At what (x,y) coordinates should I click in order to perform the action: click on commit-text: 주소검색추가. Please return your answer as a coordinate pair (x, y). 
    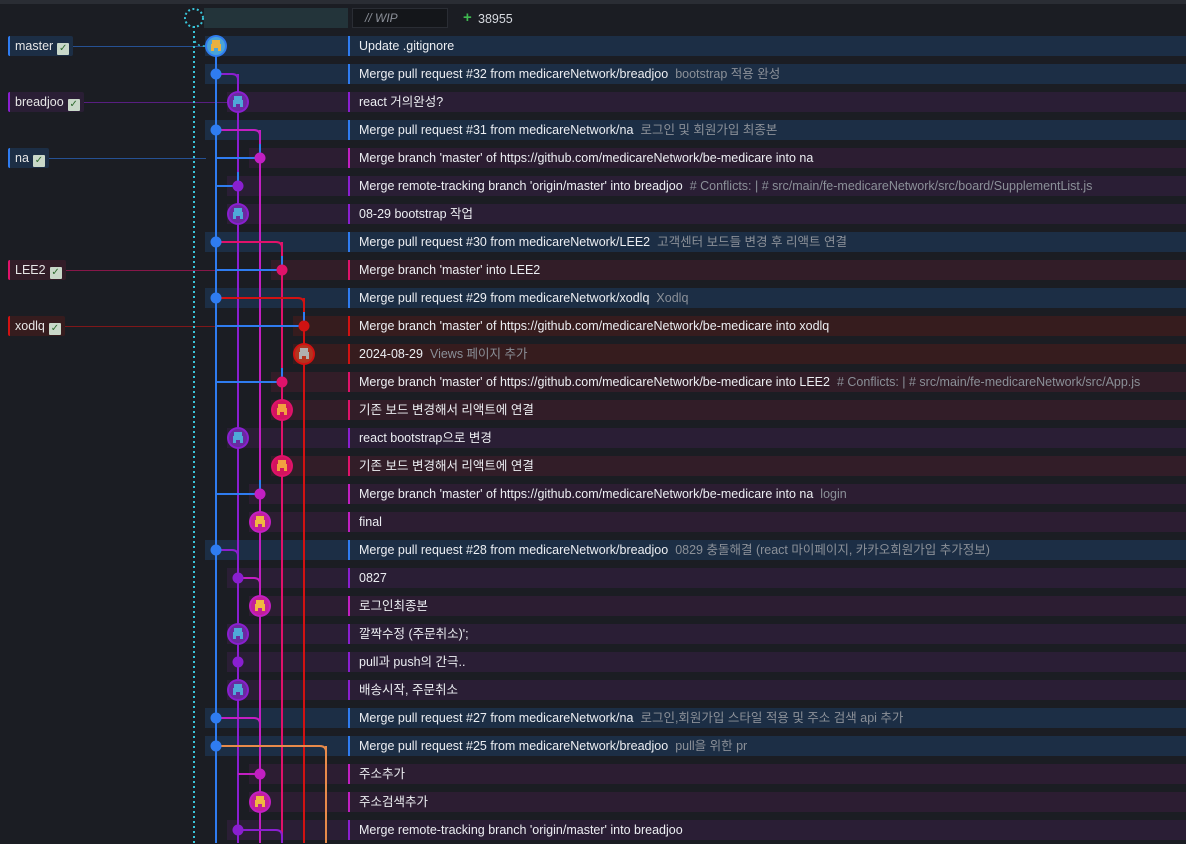
    Looking at the image, I should click on (769, 802).